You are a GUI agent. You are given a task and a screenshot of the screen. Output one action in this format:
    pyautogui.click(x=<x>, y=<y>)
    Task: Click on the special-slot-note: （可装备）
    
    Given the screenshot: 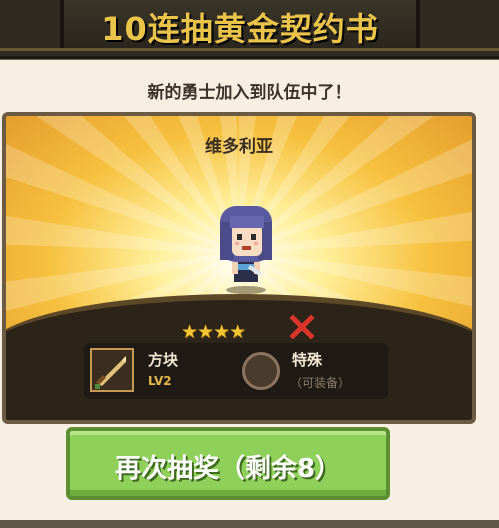 What is the action you would take?
    pyautogui.click(x=320, y=383)
    